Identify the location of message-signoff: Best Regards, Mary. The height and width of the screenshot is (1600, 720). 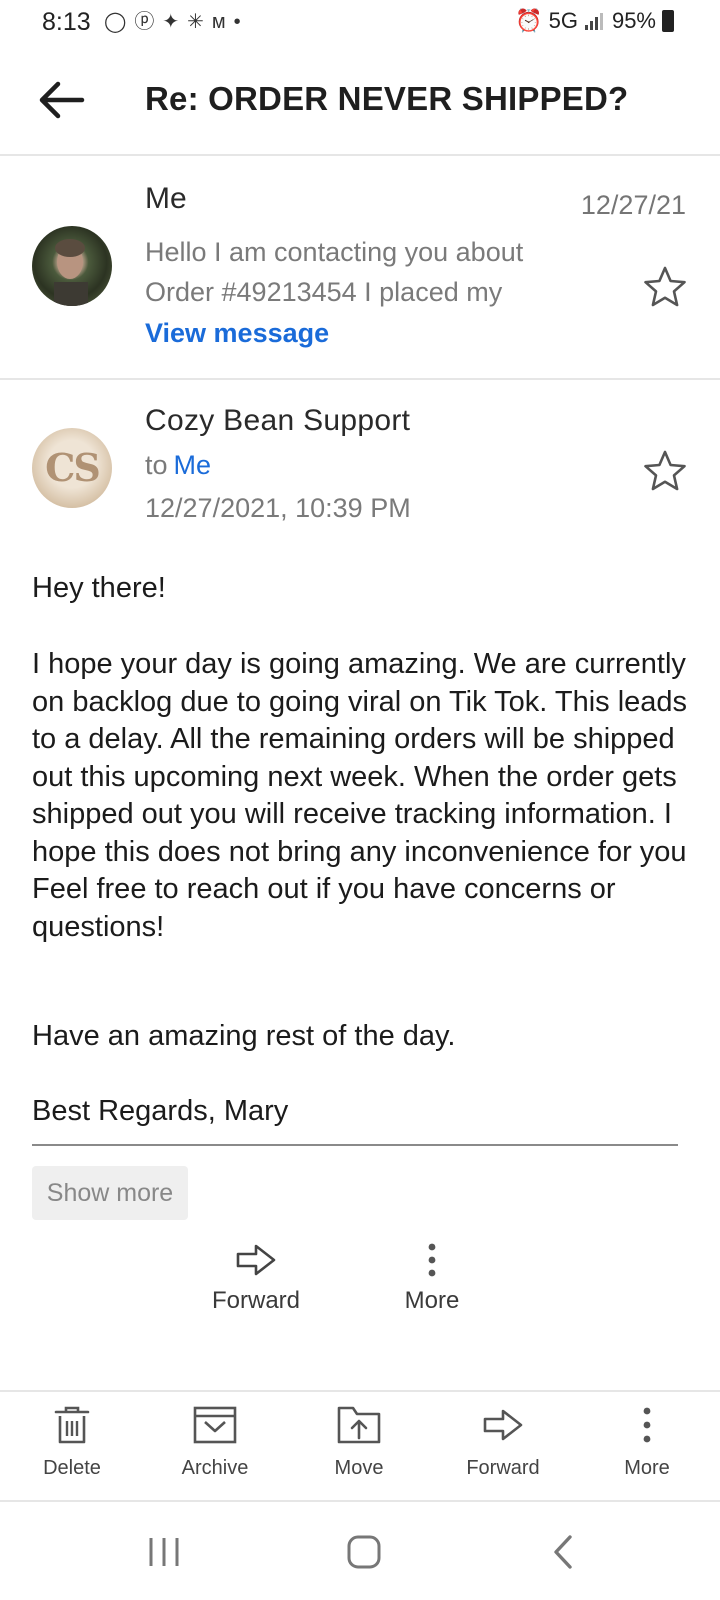
(160, 1111).